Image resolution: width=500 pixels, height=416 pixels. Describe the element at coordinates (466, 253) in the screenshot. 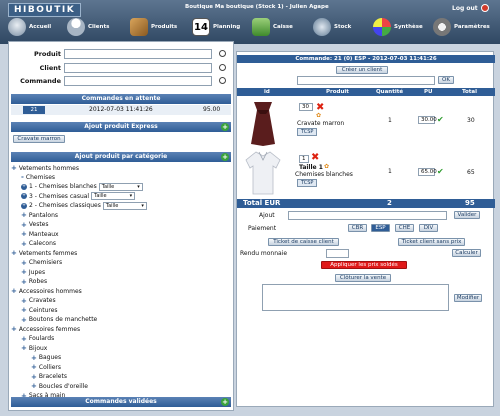

I see `calculer-button: Calculer` at that location.